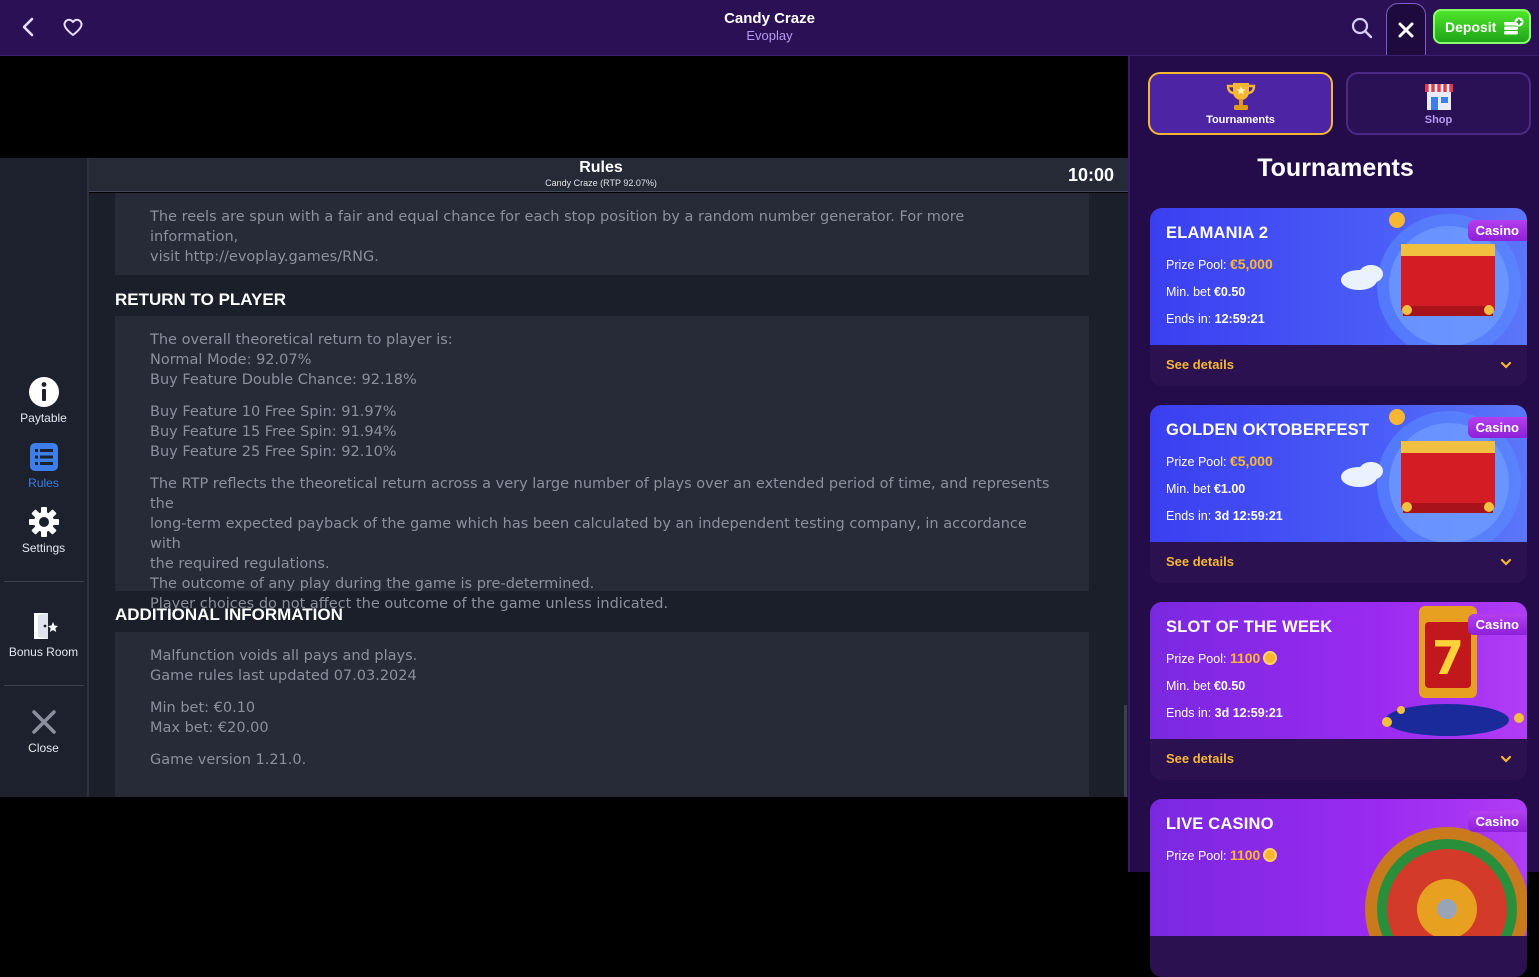 Image resolution: width=1539 pixels, height=977 pixels. Describe the element at coordinates (1217, 233) in the screenshot. I see `tournament-name: ELAMANIA 2` at that location.